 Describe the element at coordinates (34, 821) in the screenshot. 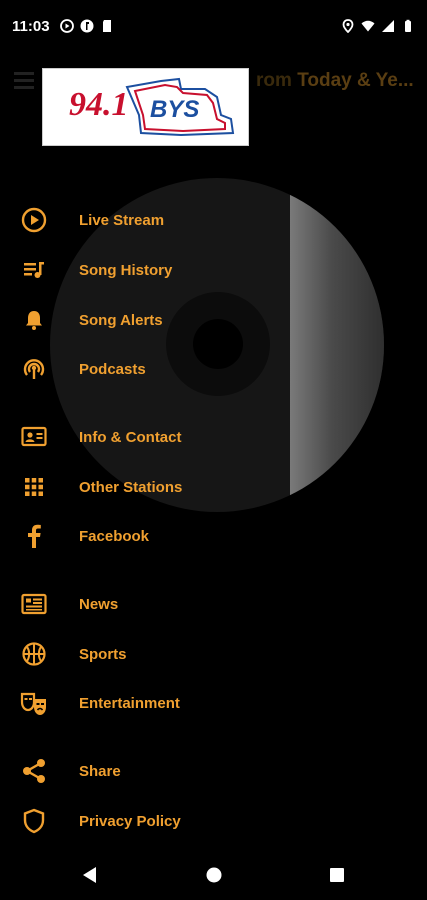

I see `shield-icon` at that location.